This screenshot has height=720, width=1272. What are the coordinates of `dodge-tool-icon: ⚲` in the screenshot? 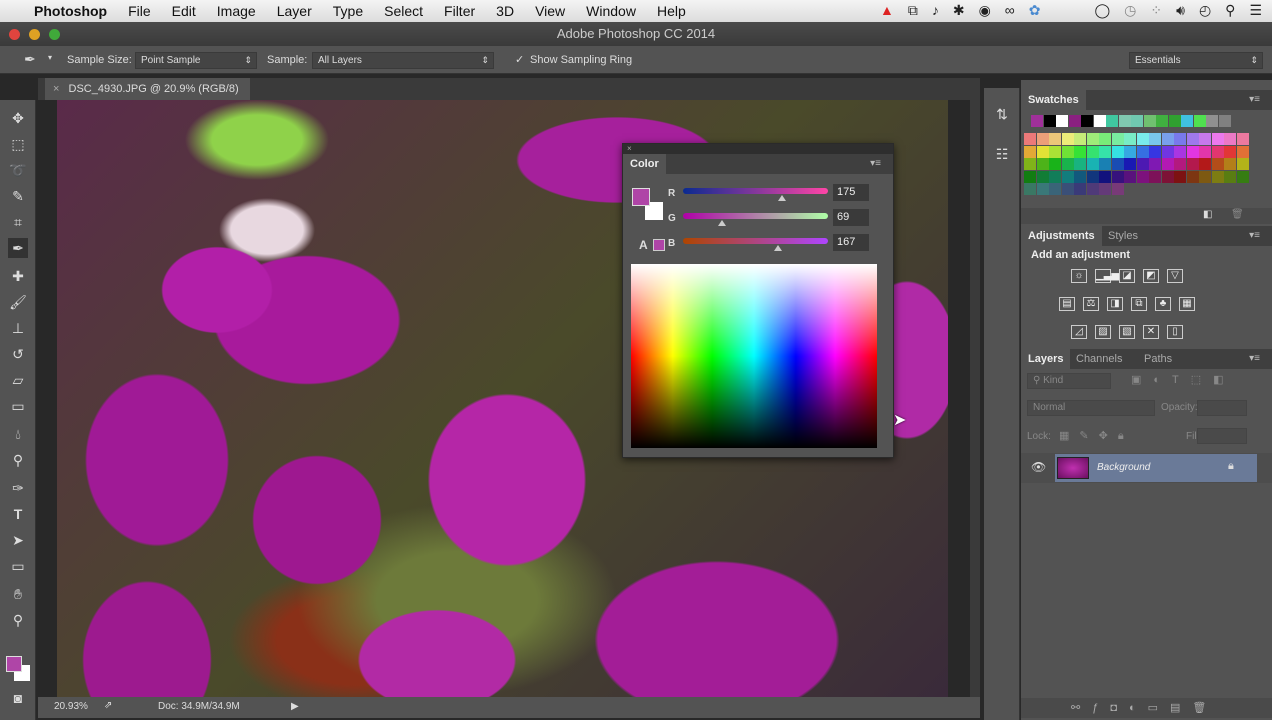 It's located at (18, 460).